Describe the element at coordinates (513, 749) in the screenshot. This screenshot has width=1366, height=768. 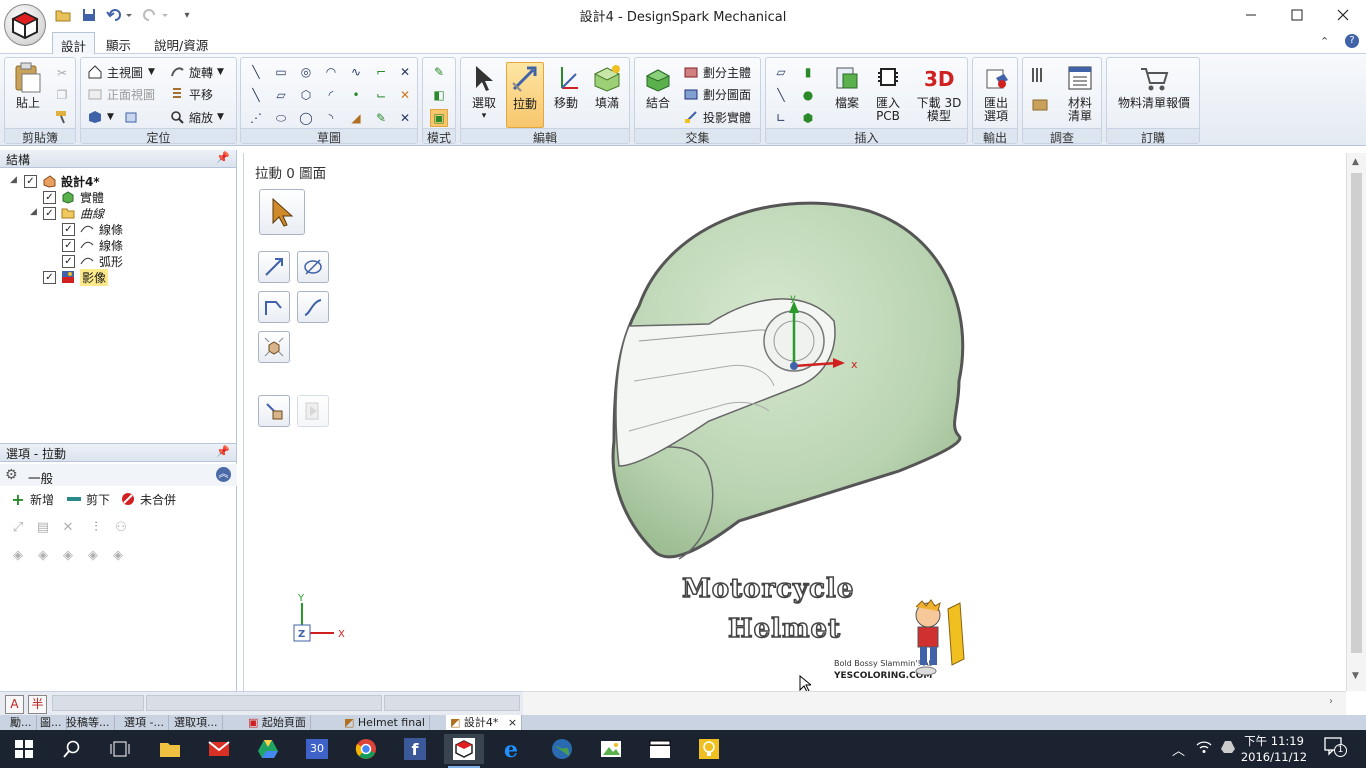
I see `taskbar-edge: e` at that location.